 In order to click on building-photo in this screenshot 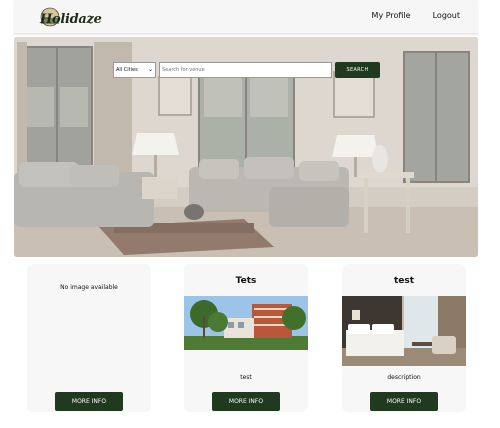, I will do `click(246, 323)`.